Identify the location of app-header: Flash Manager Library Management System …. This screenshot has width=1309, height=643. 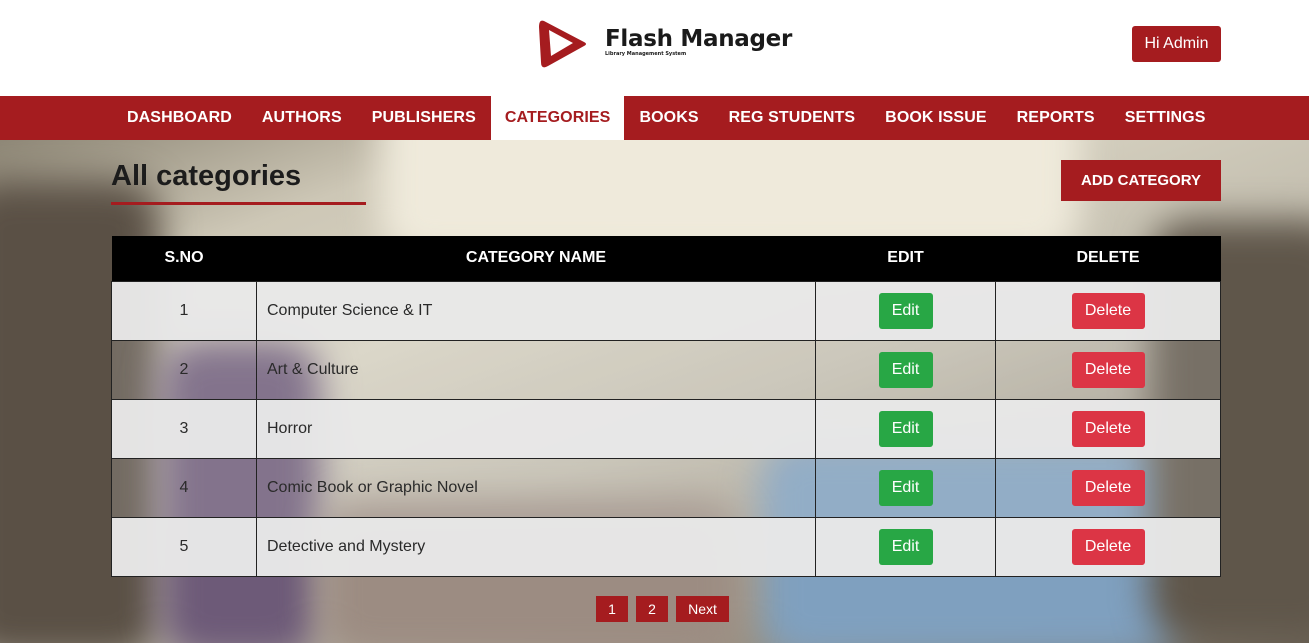
(654, 48).